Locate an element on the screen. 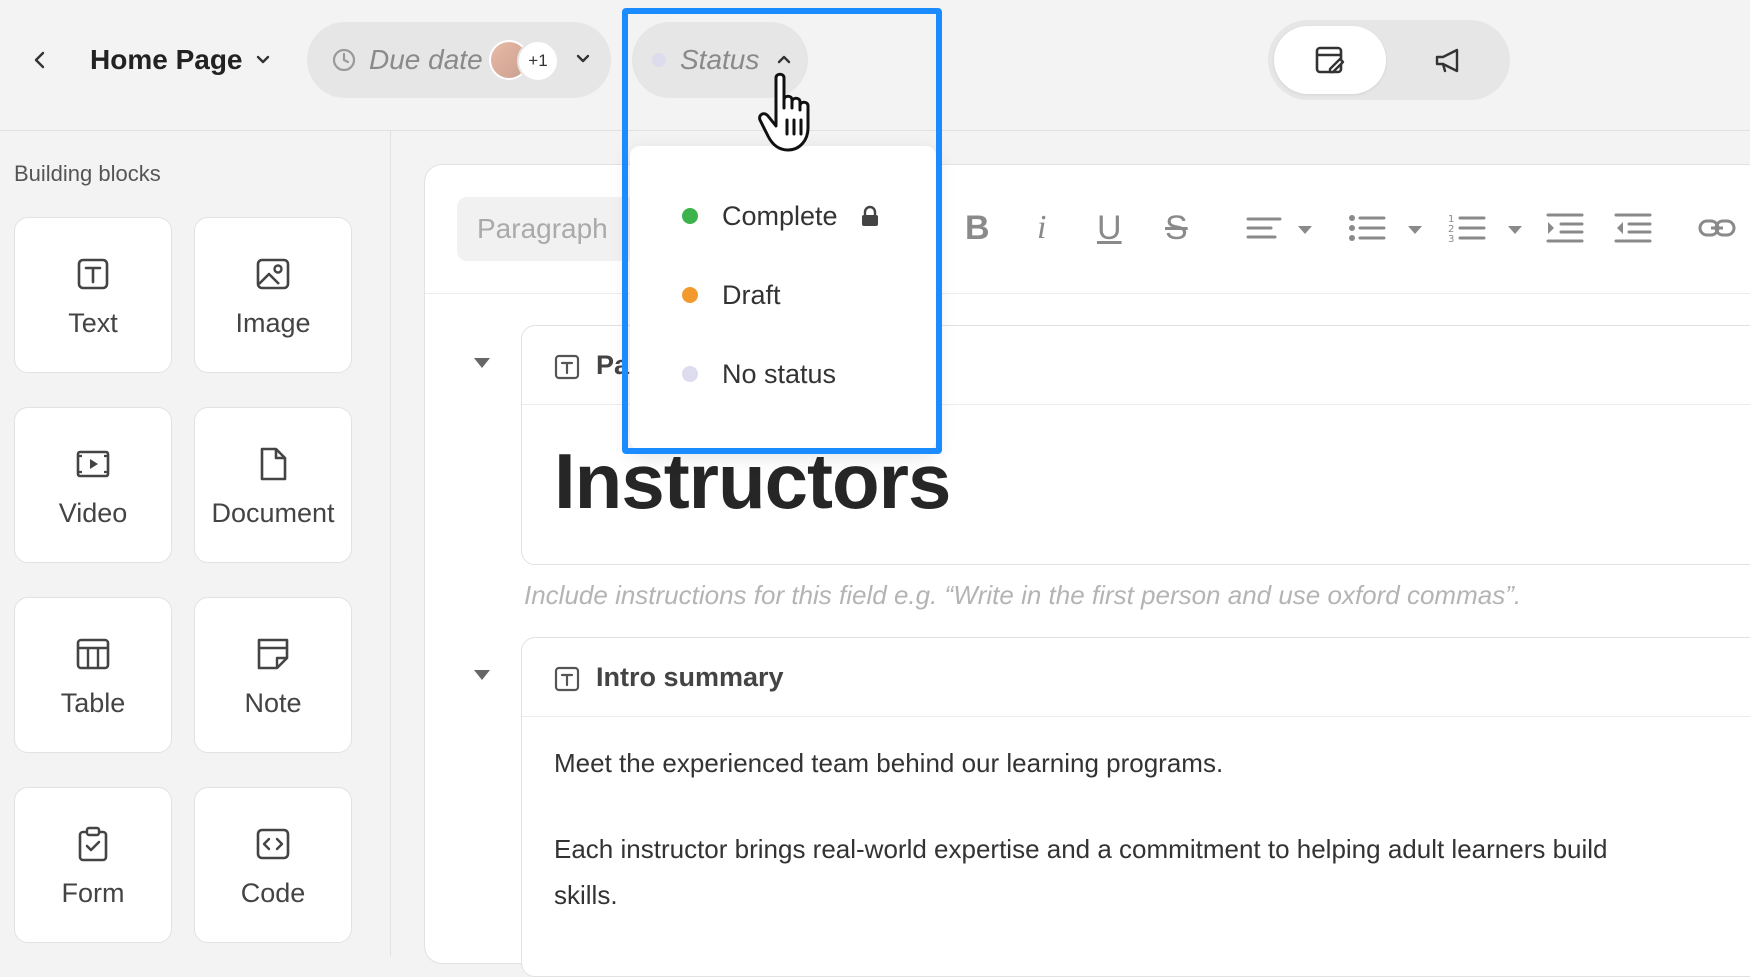 This screenshot has height=977, width=1750. edit-document-icon is located at coordinates (1330, 60).